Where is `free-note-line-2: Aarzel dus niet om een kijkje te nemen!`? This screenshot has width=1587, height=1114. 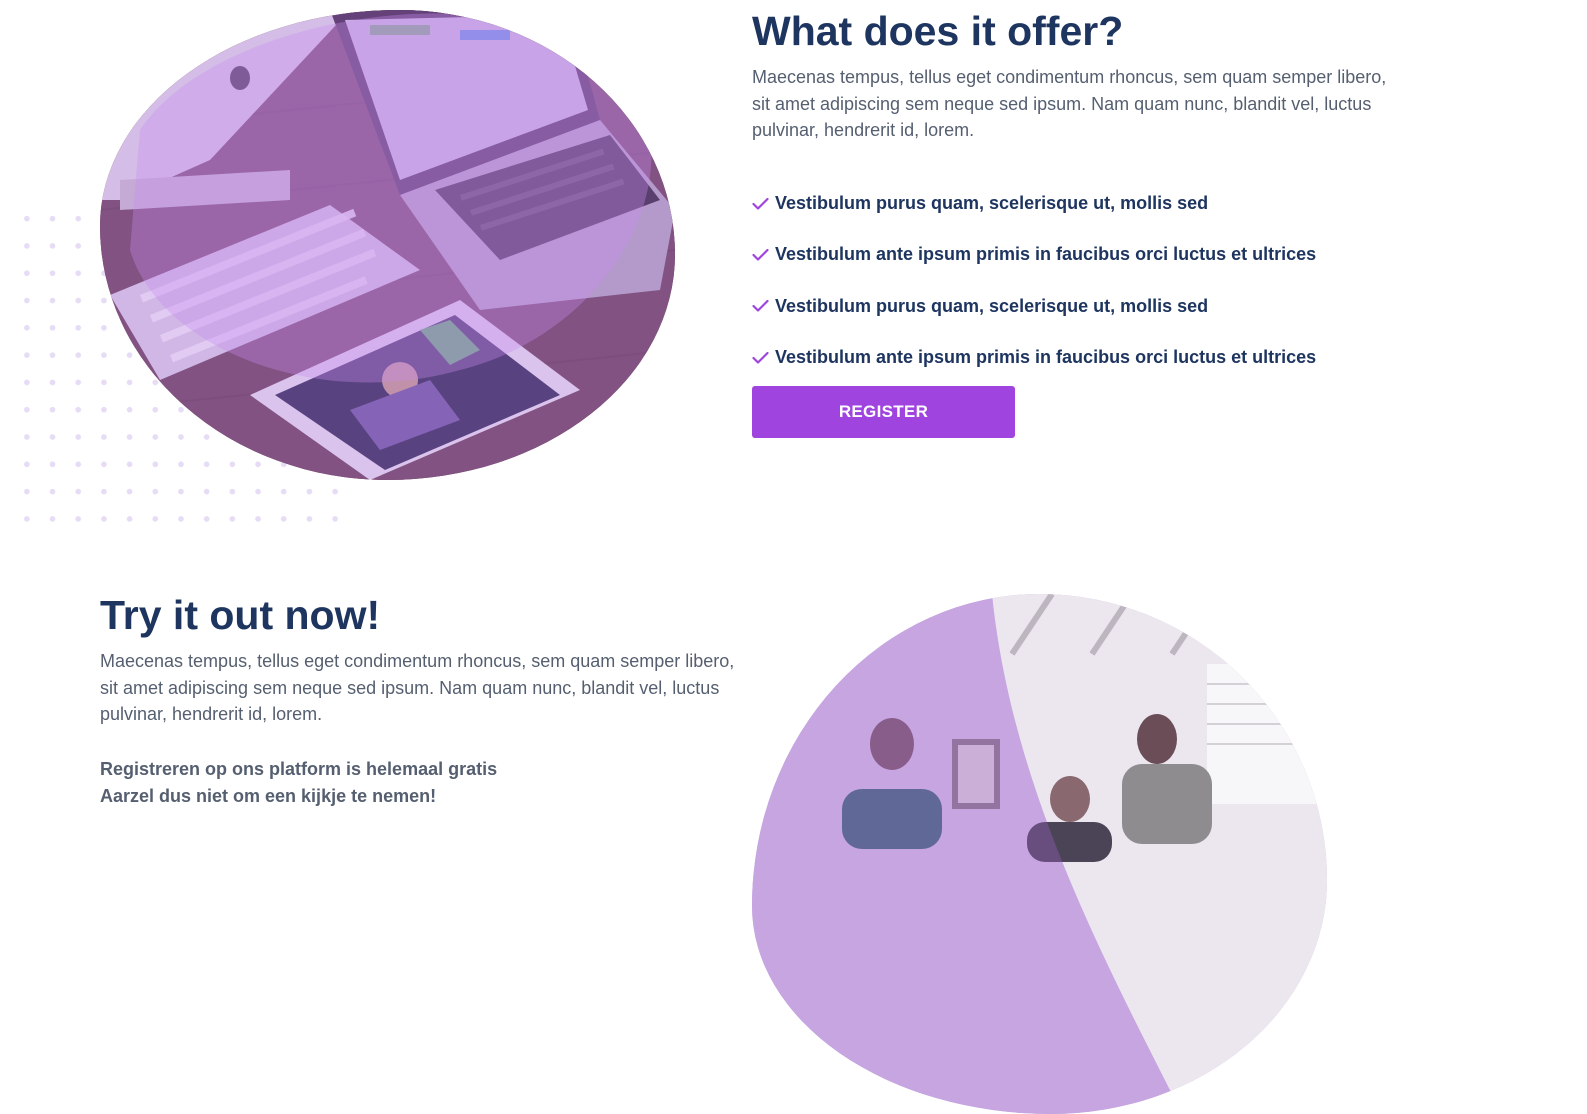
free-note-line-2: Aarzel dus niet om een kijkje te nemen! is located at coordinates (268, 795).